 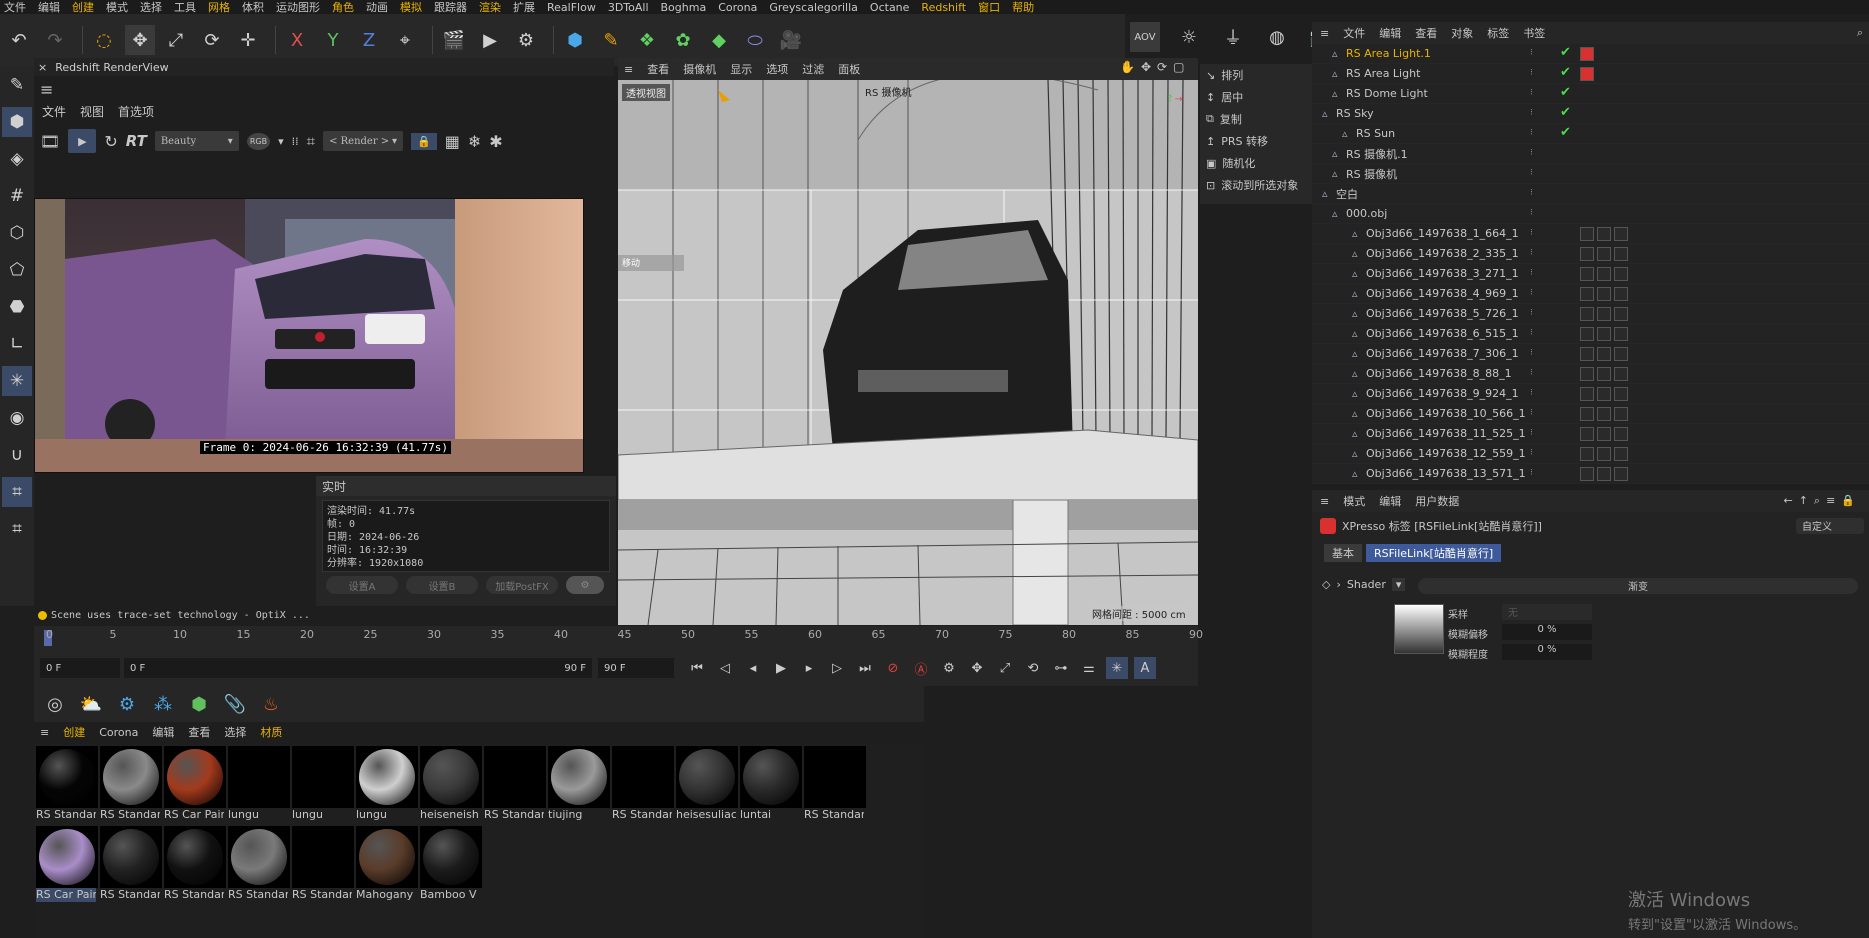 I want to click on object-row: ▵ Obj3d66_1497638_13_571_1 ⁝, so click(x=1590, y=474).